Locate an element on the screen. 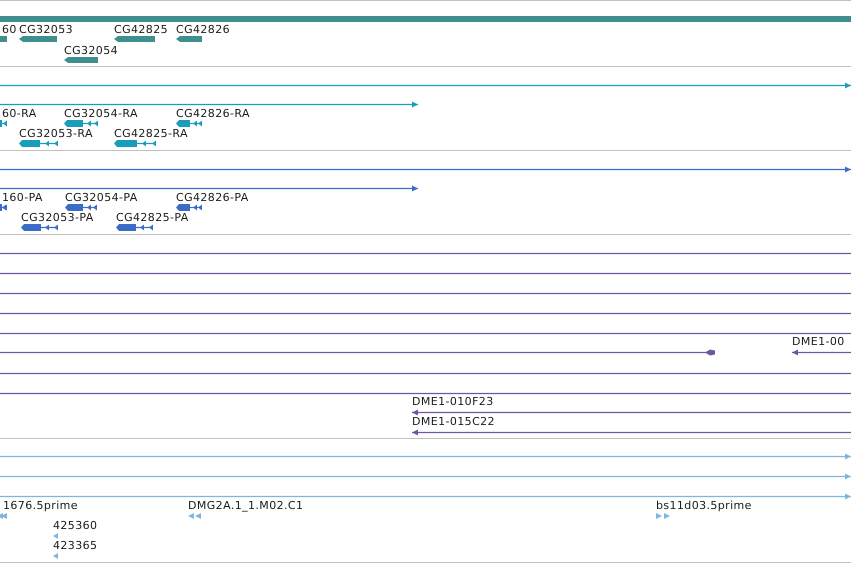  feature-label: 425360 is located at coordinates (75, 526).